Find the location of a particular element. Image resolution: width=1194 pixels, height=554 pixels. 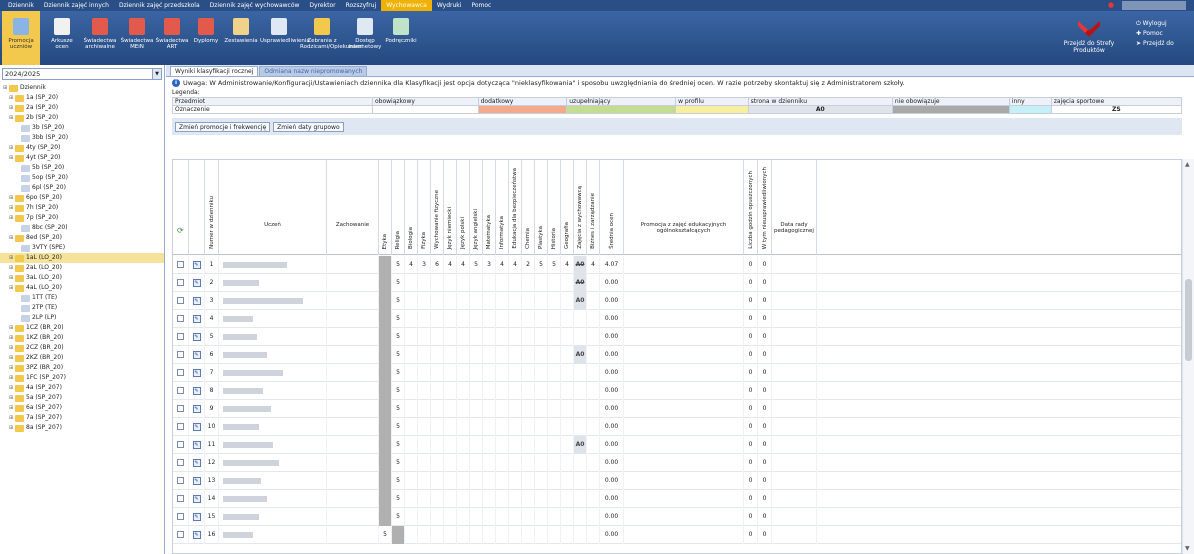

menu-item-0: Dziennik is located at coordinates (21, 5).